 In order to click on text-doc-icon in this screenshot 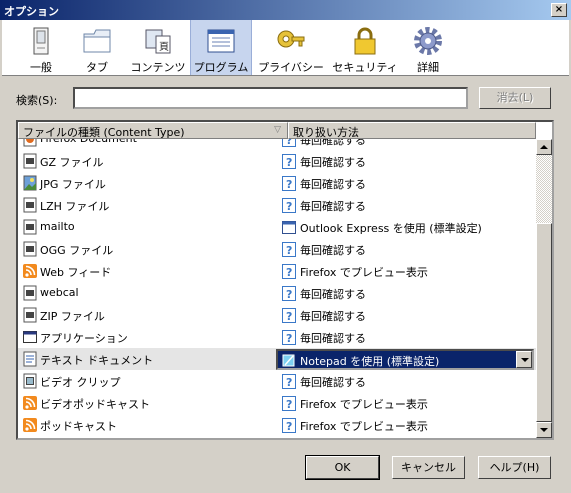, I will do `click(30, 359)`.